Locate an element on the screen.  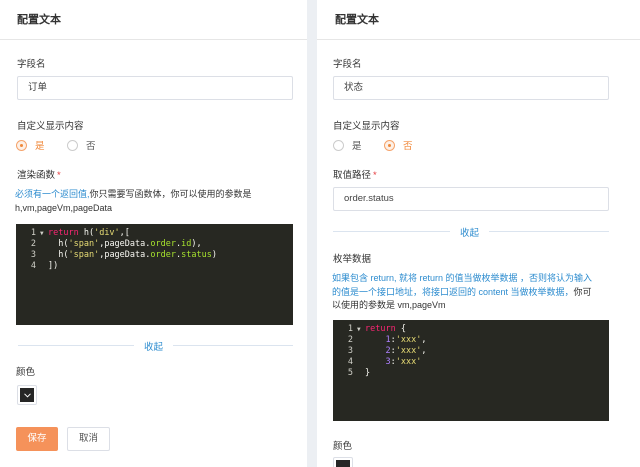
enum-data-label: 枚举数据 is located at coordinates (352, 259).